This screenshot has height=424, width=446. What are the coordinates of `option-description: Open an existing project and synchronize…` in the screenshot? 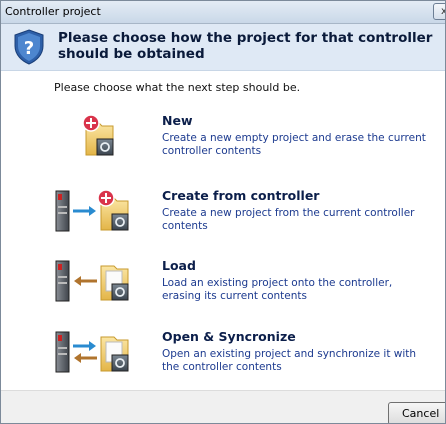 It's located at (289, 360).